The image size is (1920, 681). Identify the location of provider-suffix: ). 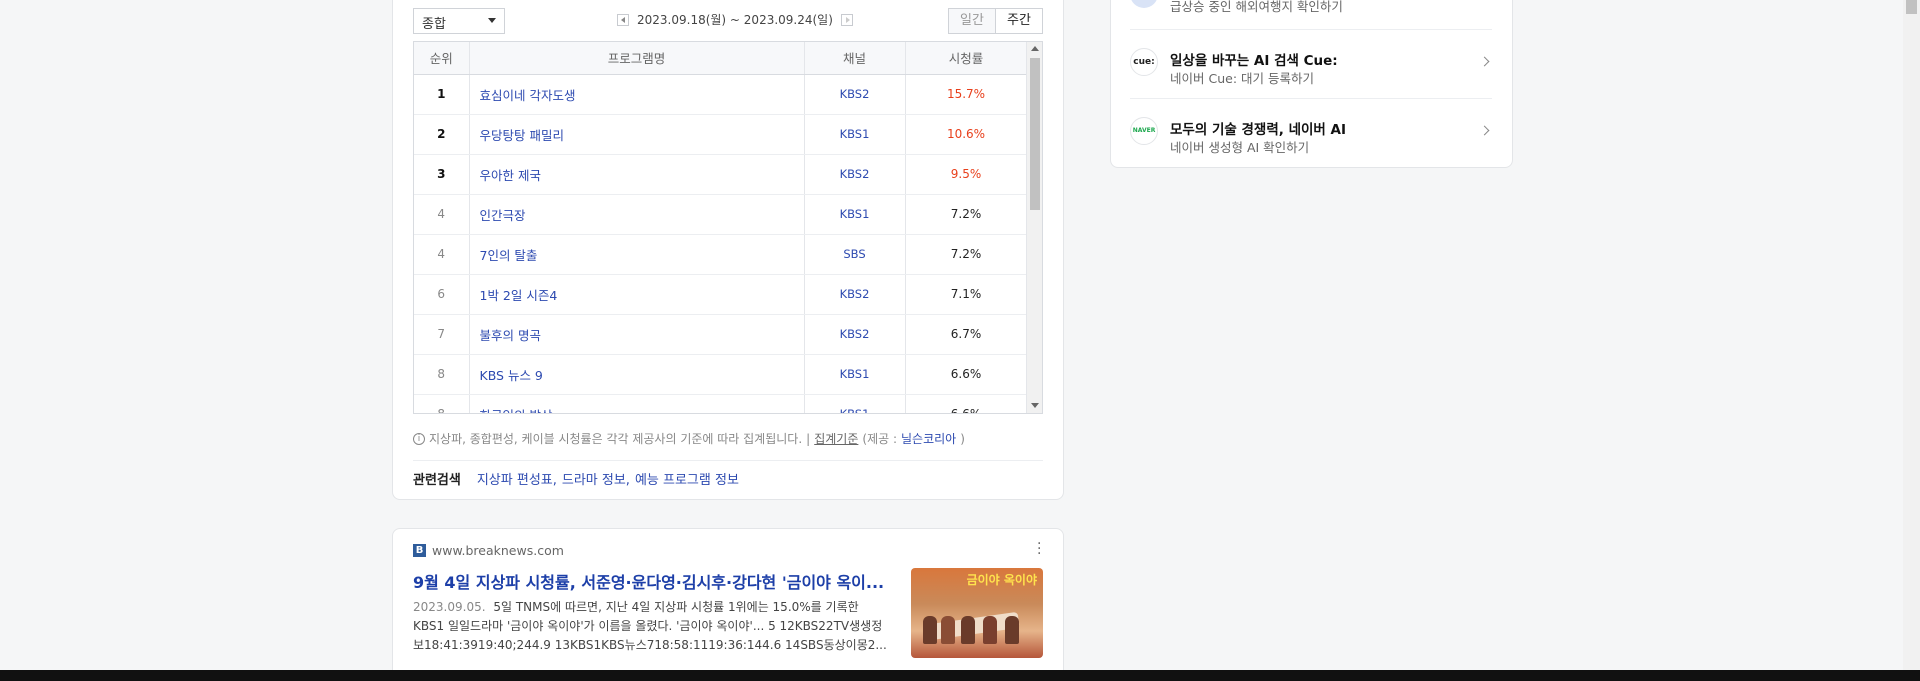
(962, 438).